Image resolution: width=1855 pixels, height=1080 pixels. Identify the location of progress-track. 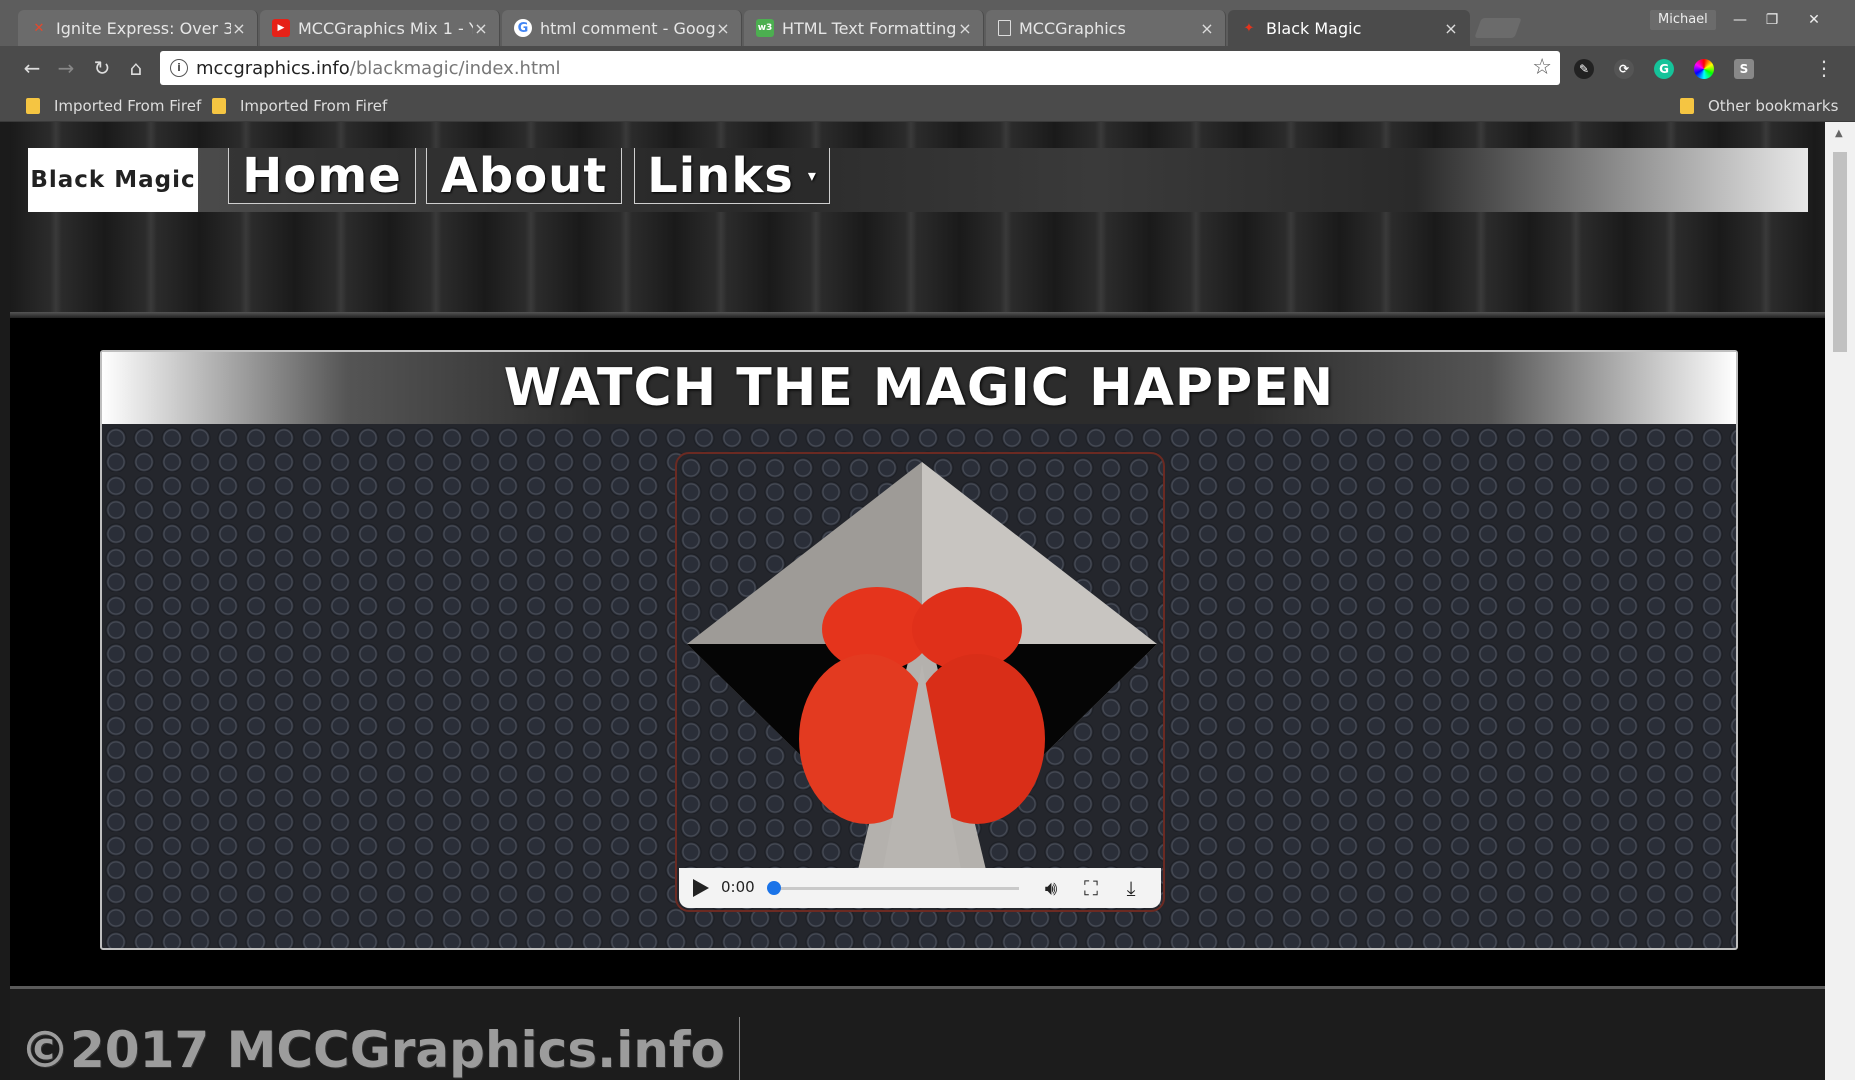
(894, 888).